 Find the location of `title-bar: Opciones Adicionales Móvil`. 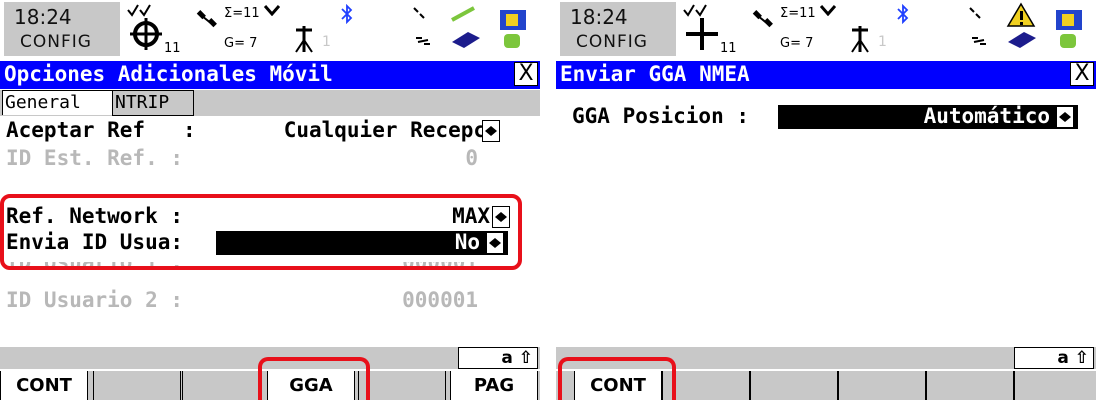

title-bar: Opciones Adicionales Móvil is located at coordinates (270, 75).